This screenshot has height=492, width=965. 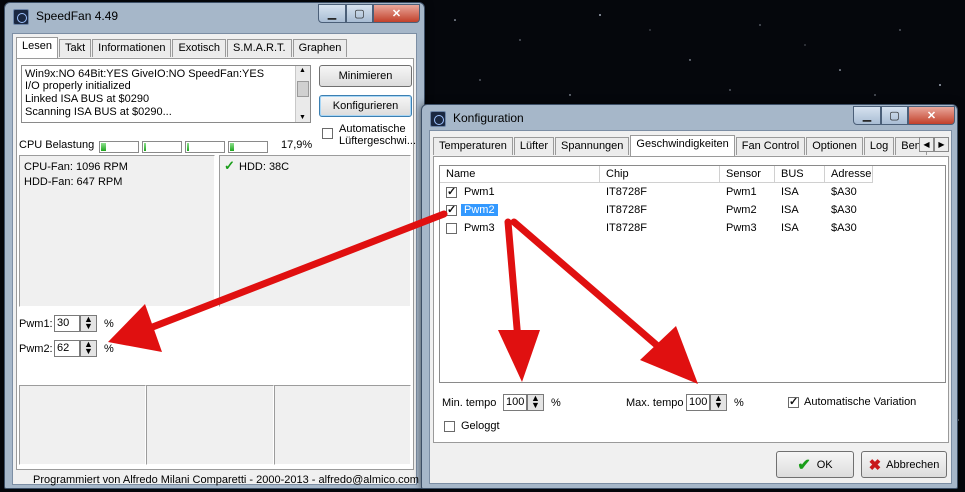 I want to click on min-tempo-unit: %, so click(x=556, y=403).